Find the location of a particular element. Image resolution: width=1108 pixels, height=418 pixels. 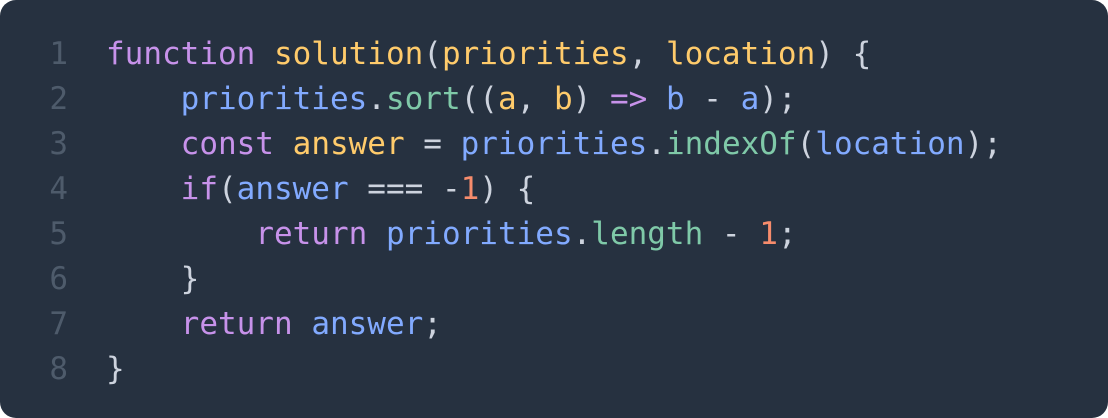

code-line: 5 return priorities.length - 1; is located at coordinates (501, 234).